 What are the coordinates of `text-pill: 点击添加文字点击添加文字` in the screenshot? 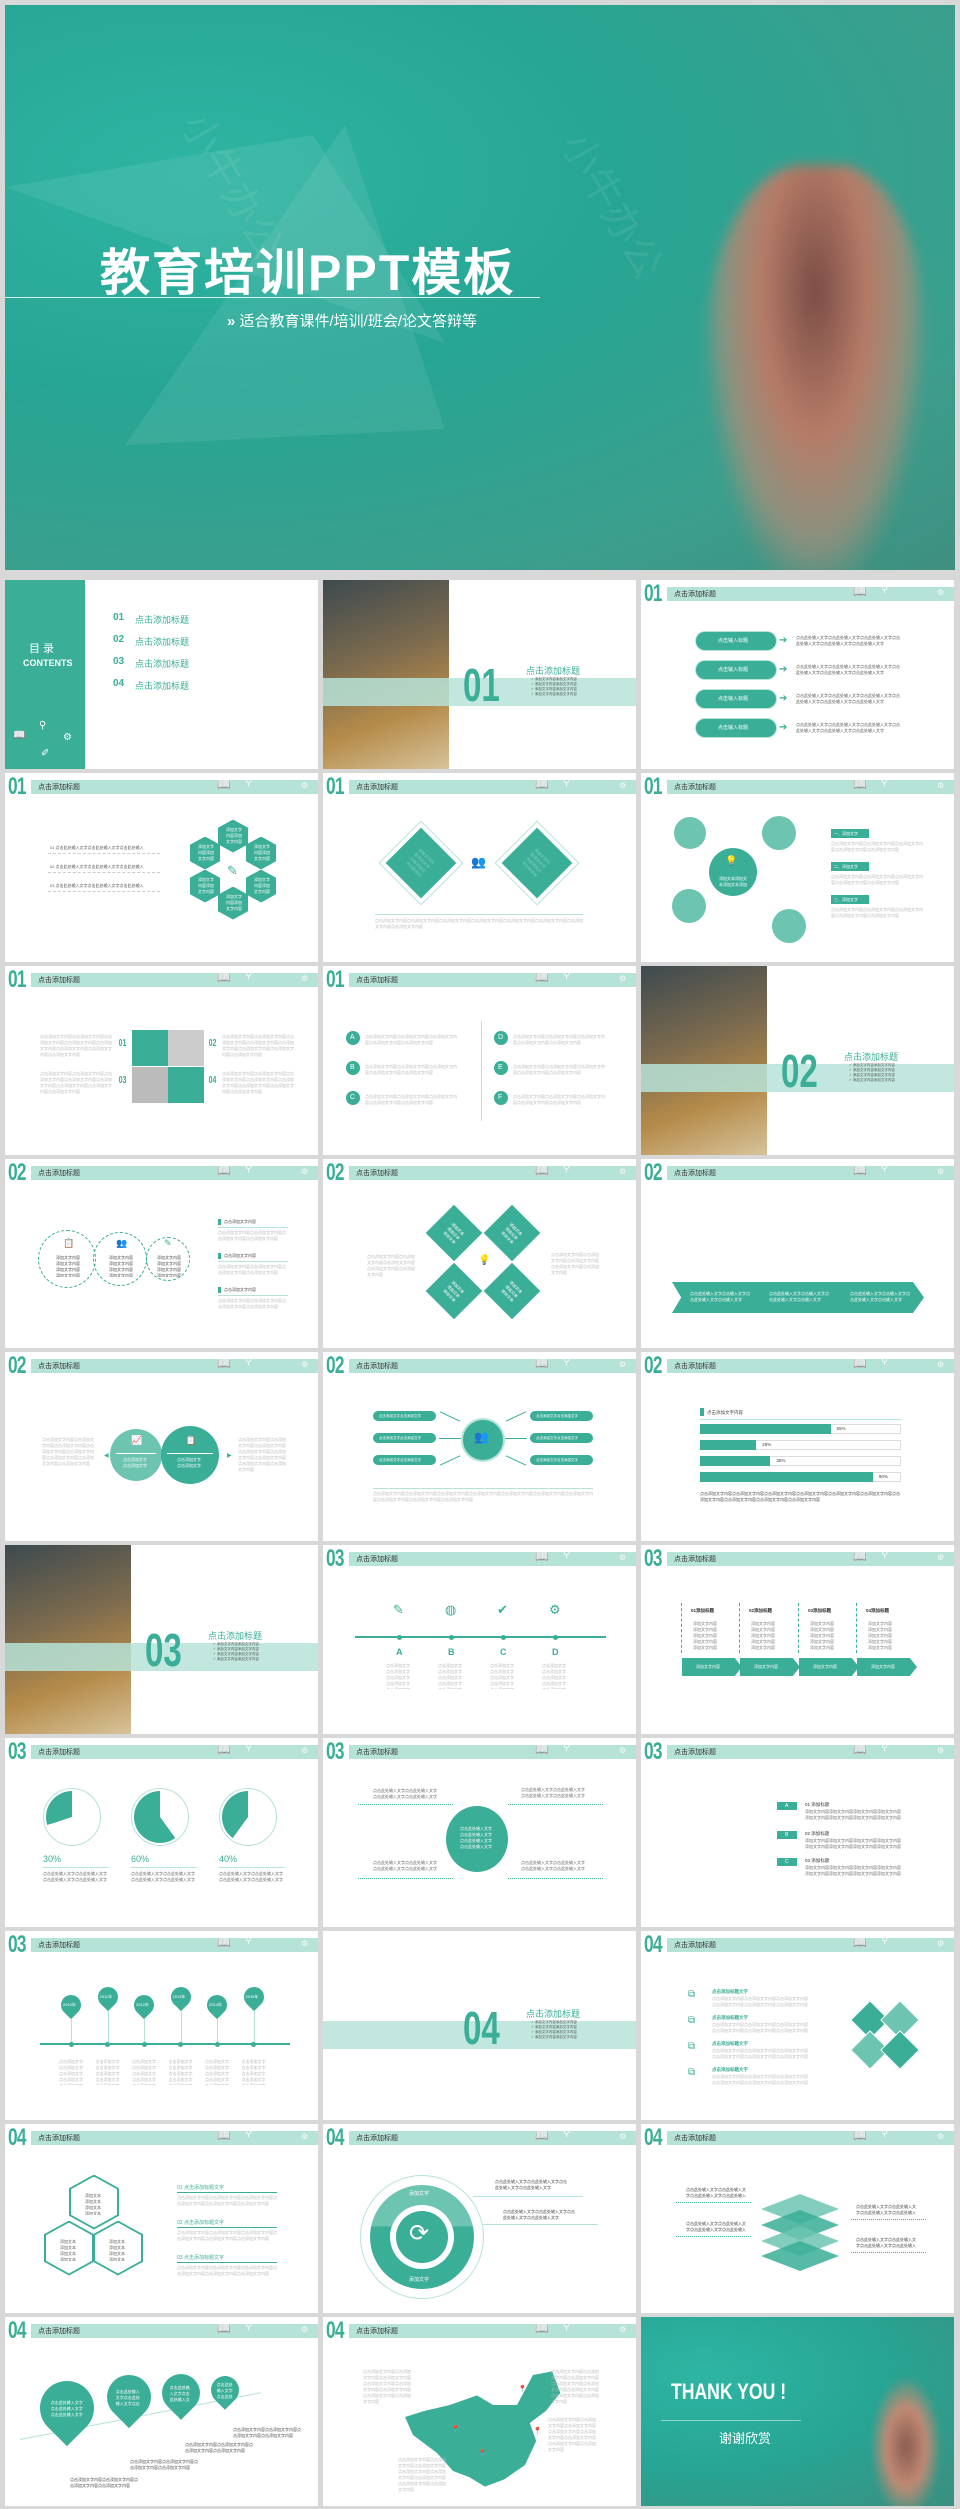 It's located at (561, 1416).